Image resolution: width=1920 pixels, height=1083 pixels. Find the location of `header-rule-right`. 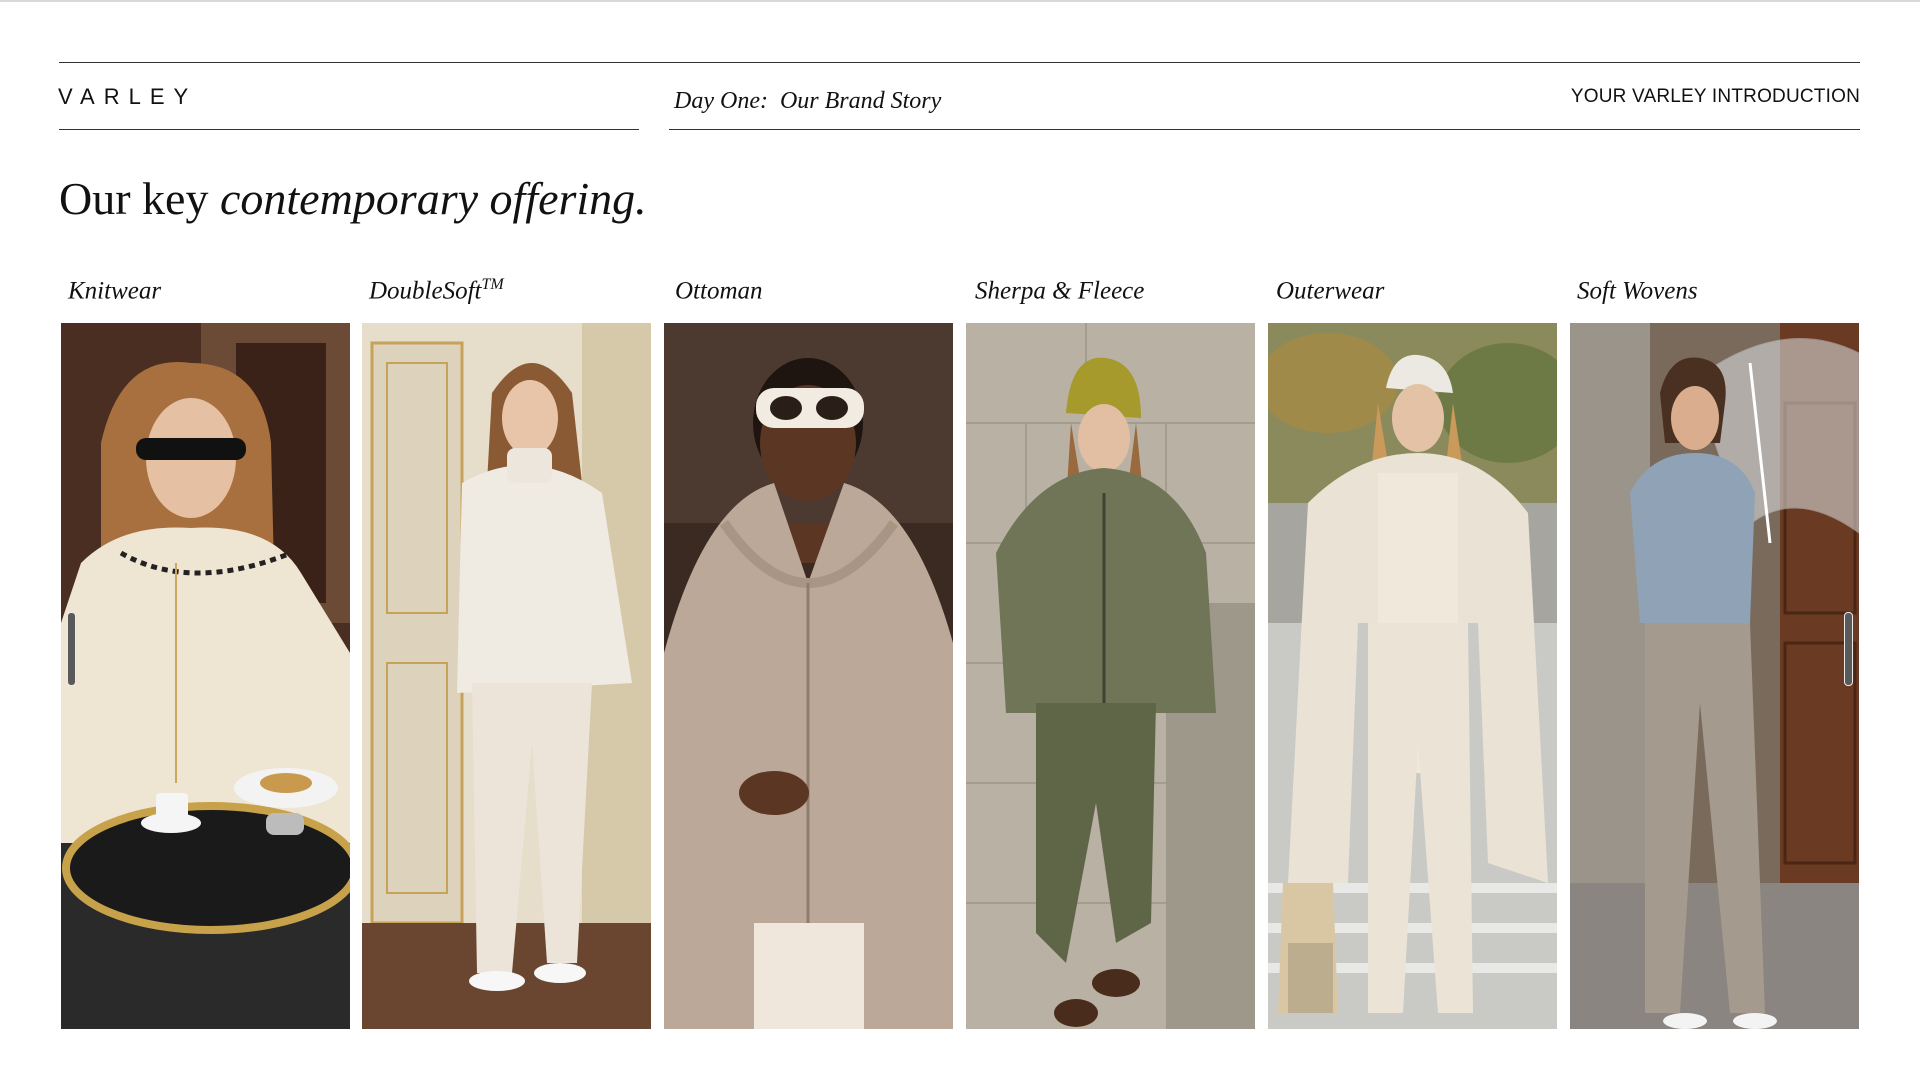

header-rule-right is located at coordinates (1264, 129).